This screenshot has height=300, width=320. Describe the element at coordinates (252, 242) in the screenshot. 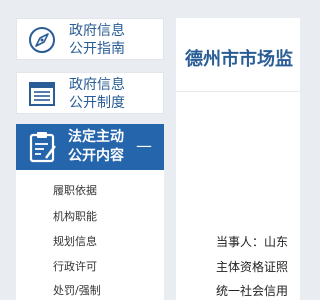

I see `content-line: 当事人：山东` at that location.